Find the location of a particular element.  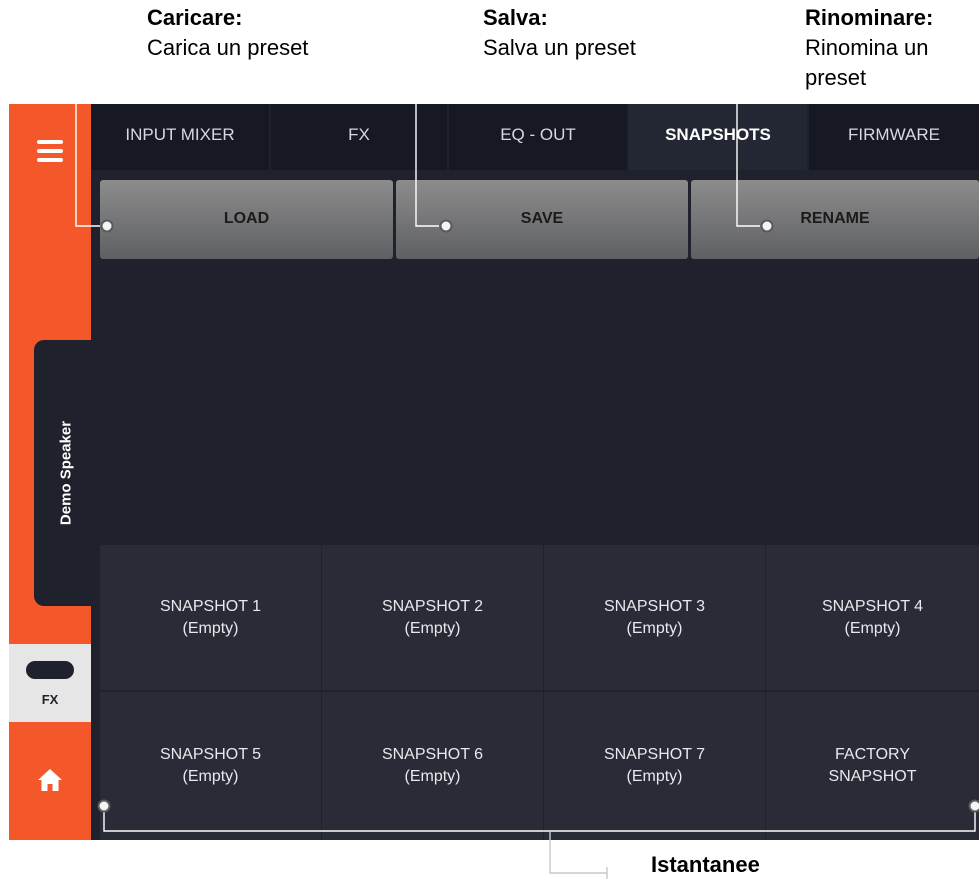

snapshot-name: SNAPSHOT 3 is located at coordinates (654, 606).